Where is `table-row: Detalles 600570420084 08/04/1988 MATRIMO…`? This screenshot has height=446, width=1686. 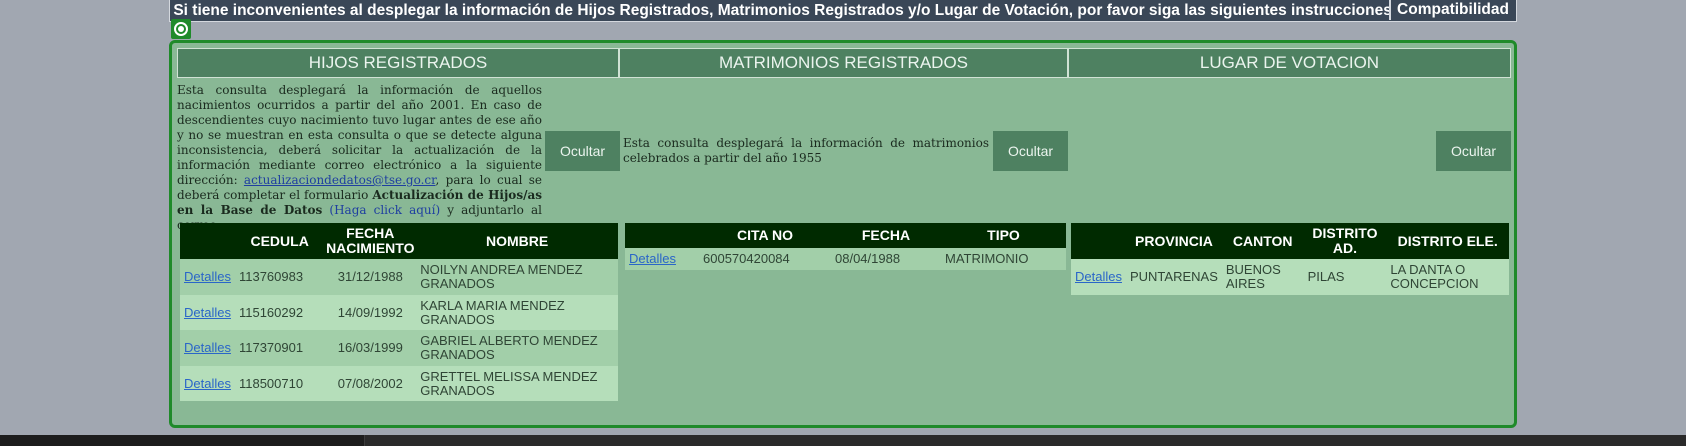 table-row: Detalles 600570420084 08/04/1988 MATRIMO… is located at coordinates (845, 259).